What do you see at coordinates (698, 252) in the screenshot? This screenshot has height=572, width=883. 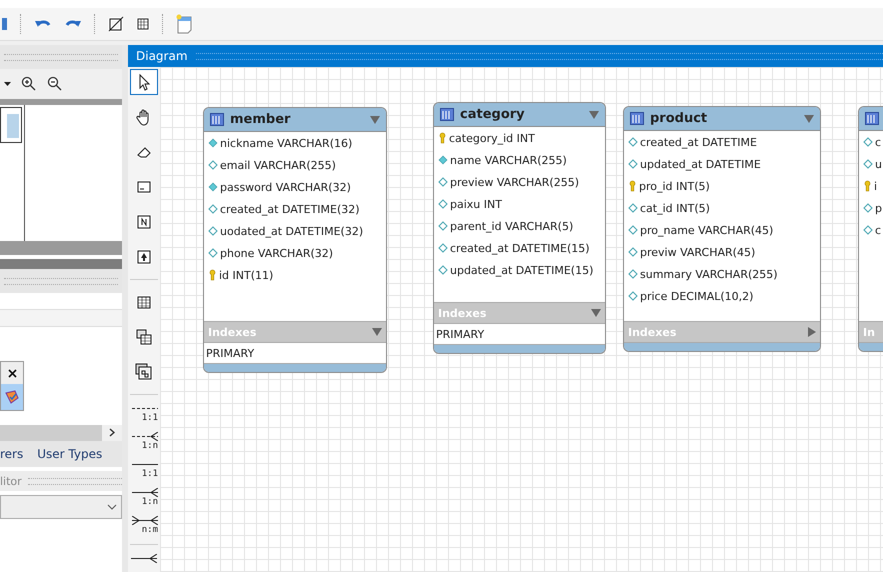 I see `column-label: previw VARCHAR(45)` at bounding box center [698, 252].